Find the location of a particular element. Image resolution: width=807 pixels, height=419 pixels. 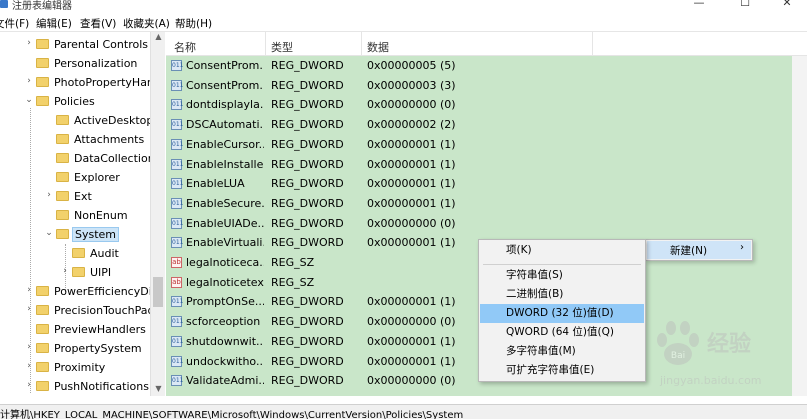

scroll-down-arrow: ▼ is located at coordinates (158, 390).